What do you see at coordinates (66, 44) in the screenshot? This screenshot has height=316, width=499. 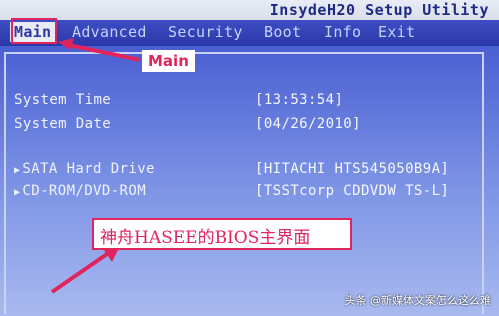 I see `arrow-head-main` at bounding box center [66, 44].